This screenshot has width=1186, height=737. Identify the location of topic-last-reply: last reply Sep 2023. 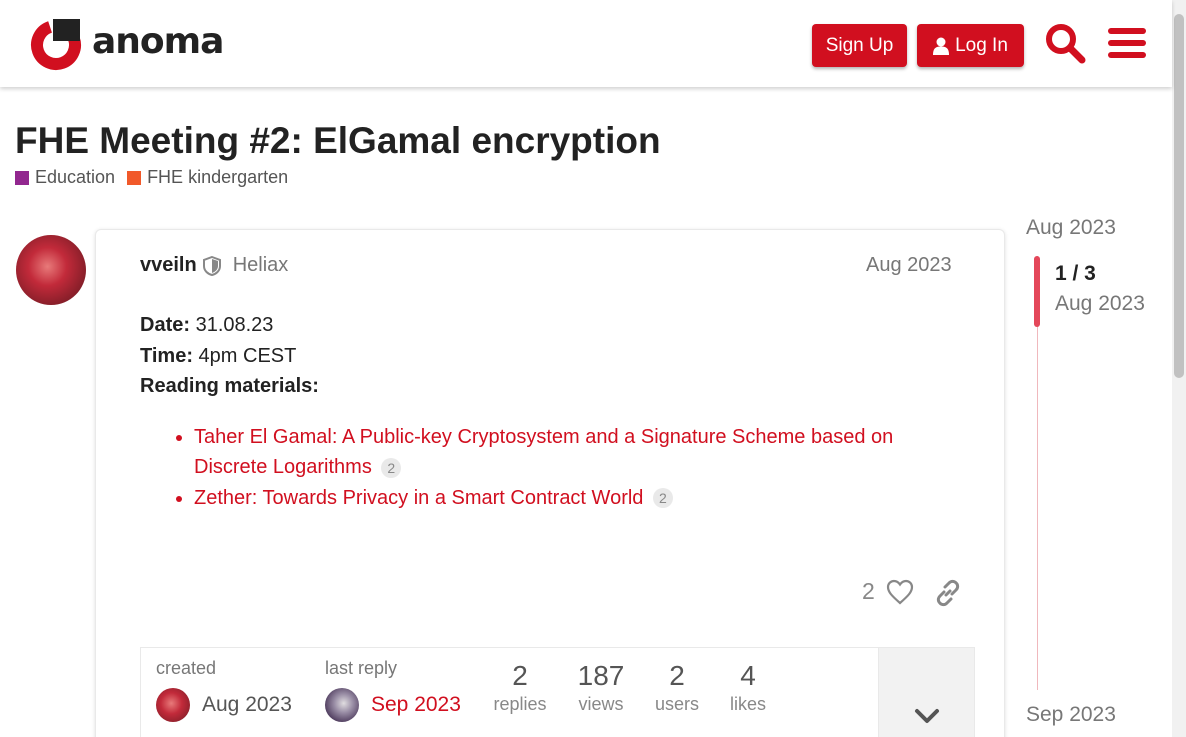
(393, 690).